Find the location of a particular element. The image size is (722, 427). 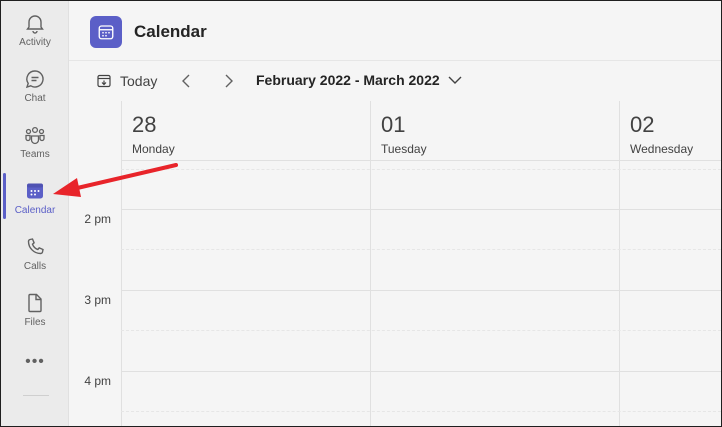

day-header-wednesday: 02 Wednesday is located at coordinates (670, 131).